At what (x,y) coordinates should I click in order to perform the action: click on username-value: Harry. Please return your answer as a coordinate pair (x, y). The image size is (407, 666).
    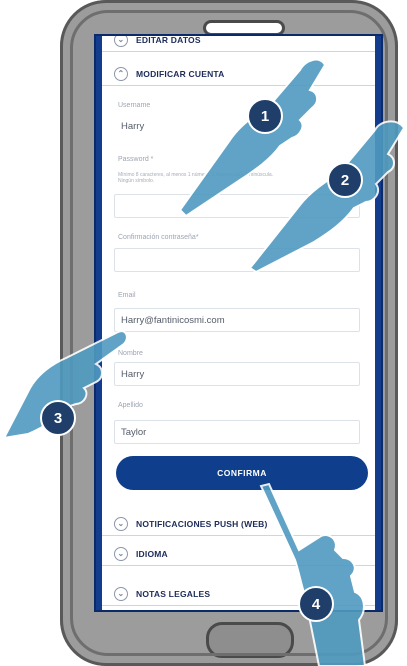
    Looking at the image, I should click on (133, 126).